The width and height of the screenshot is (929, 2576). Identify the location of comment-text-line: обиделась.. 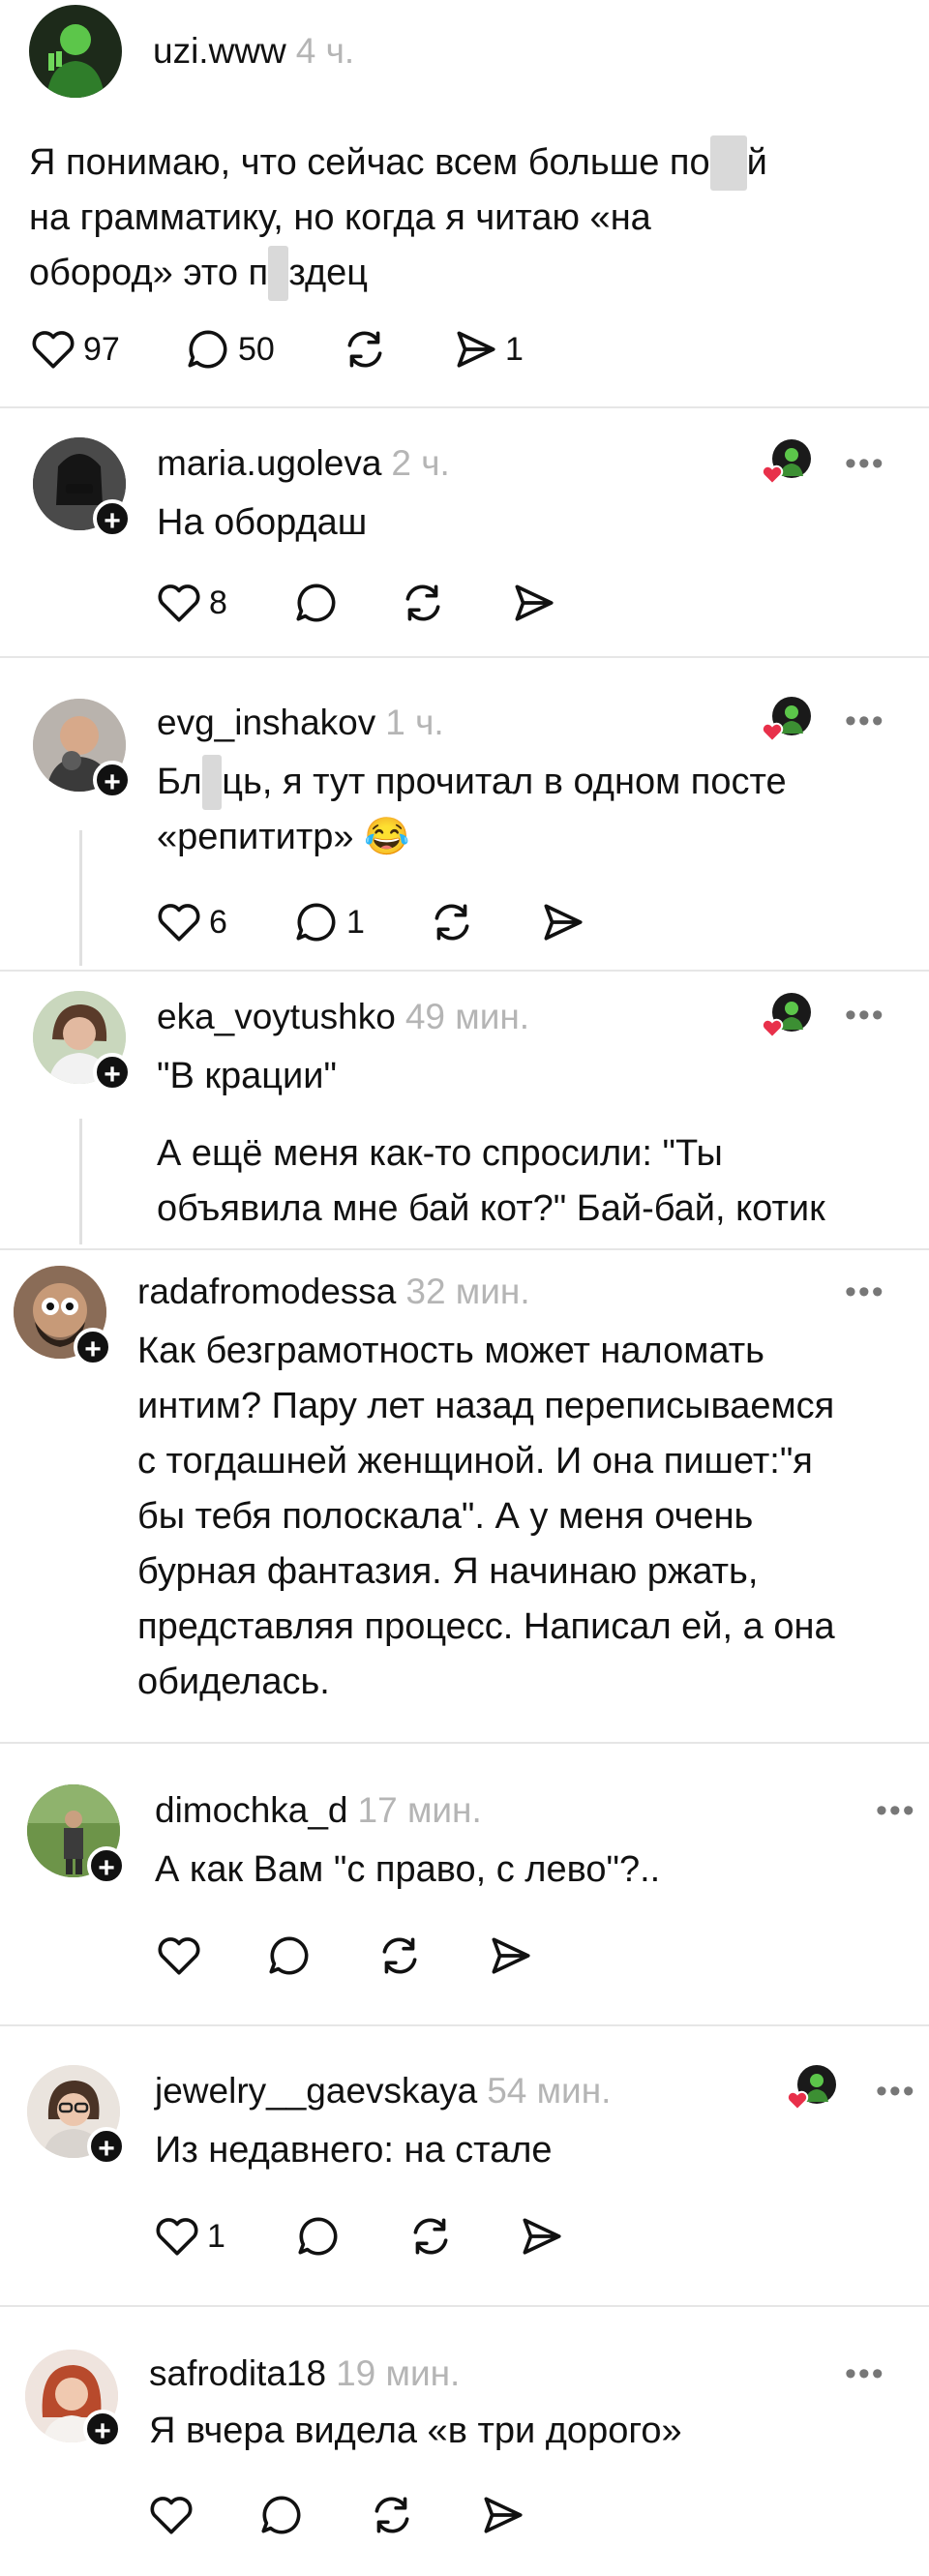
(233, 1682).